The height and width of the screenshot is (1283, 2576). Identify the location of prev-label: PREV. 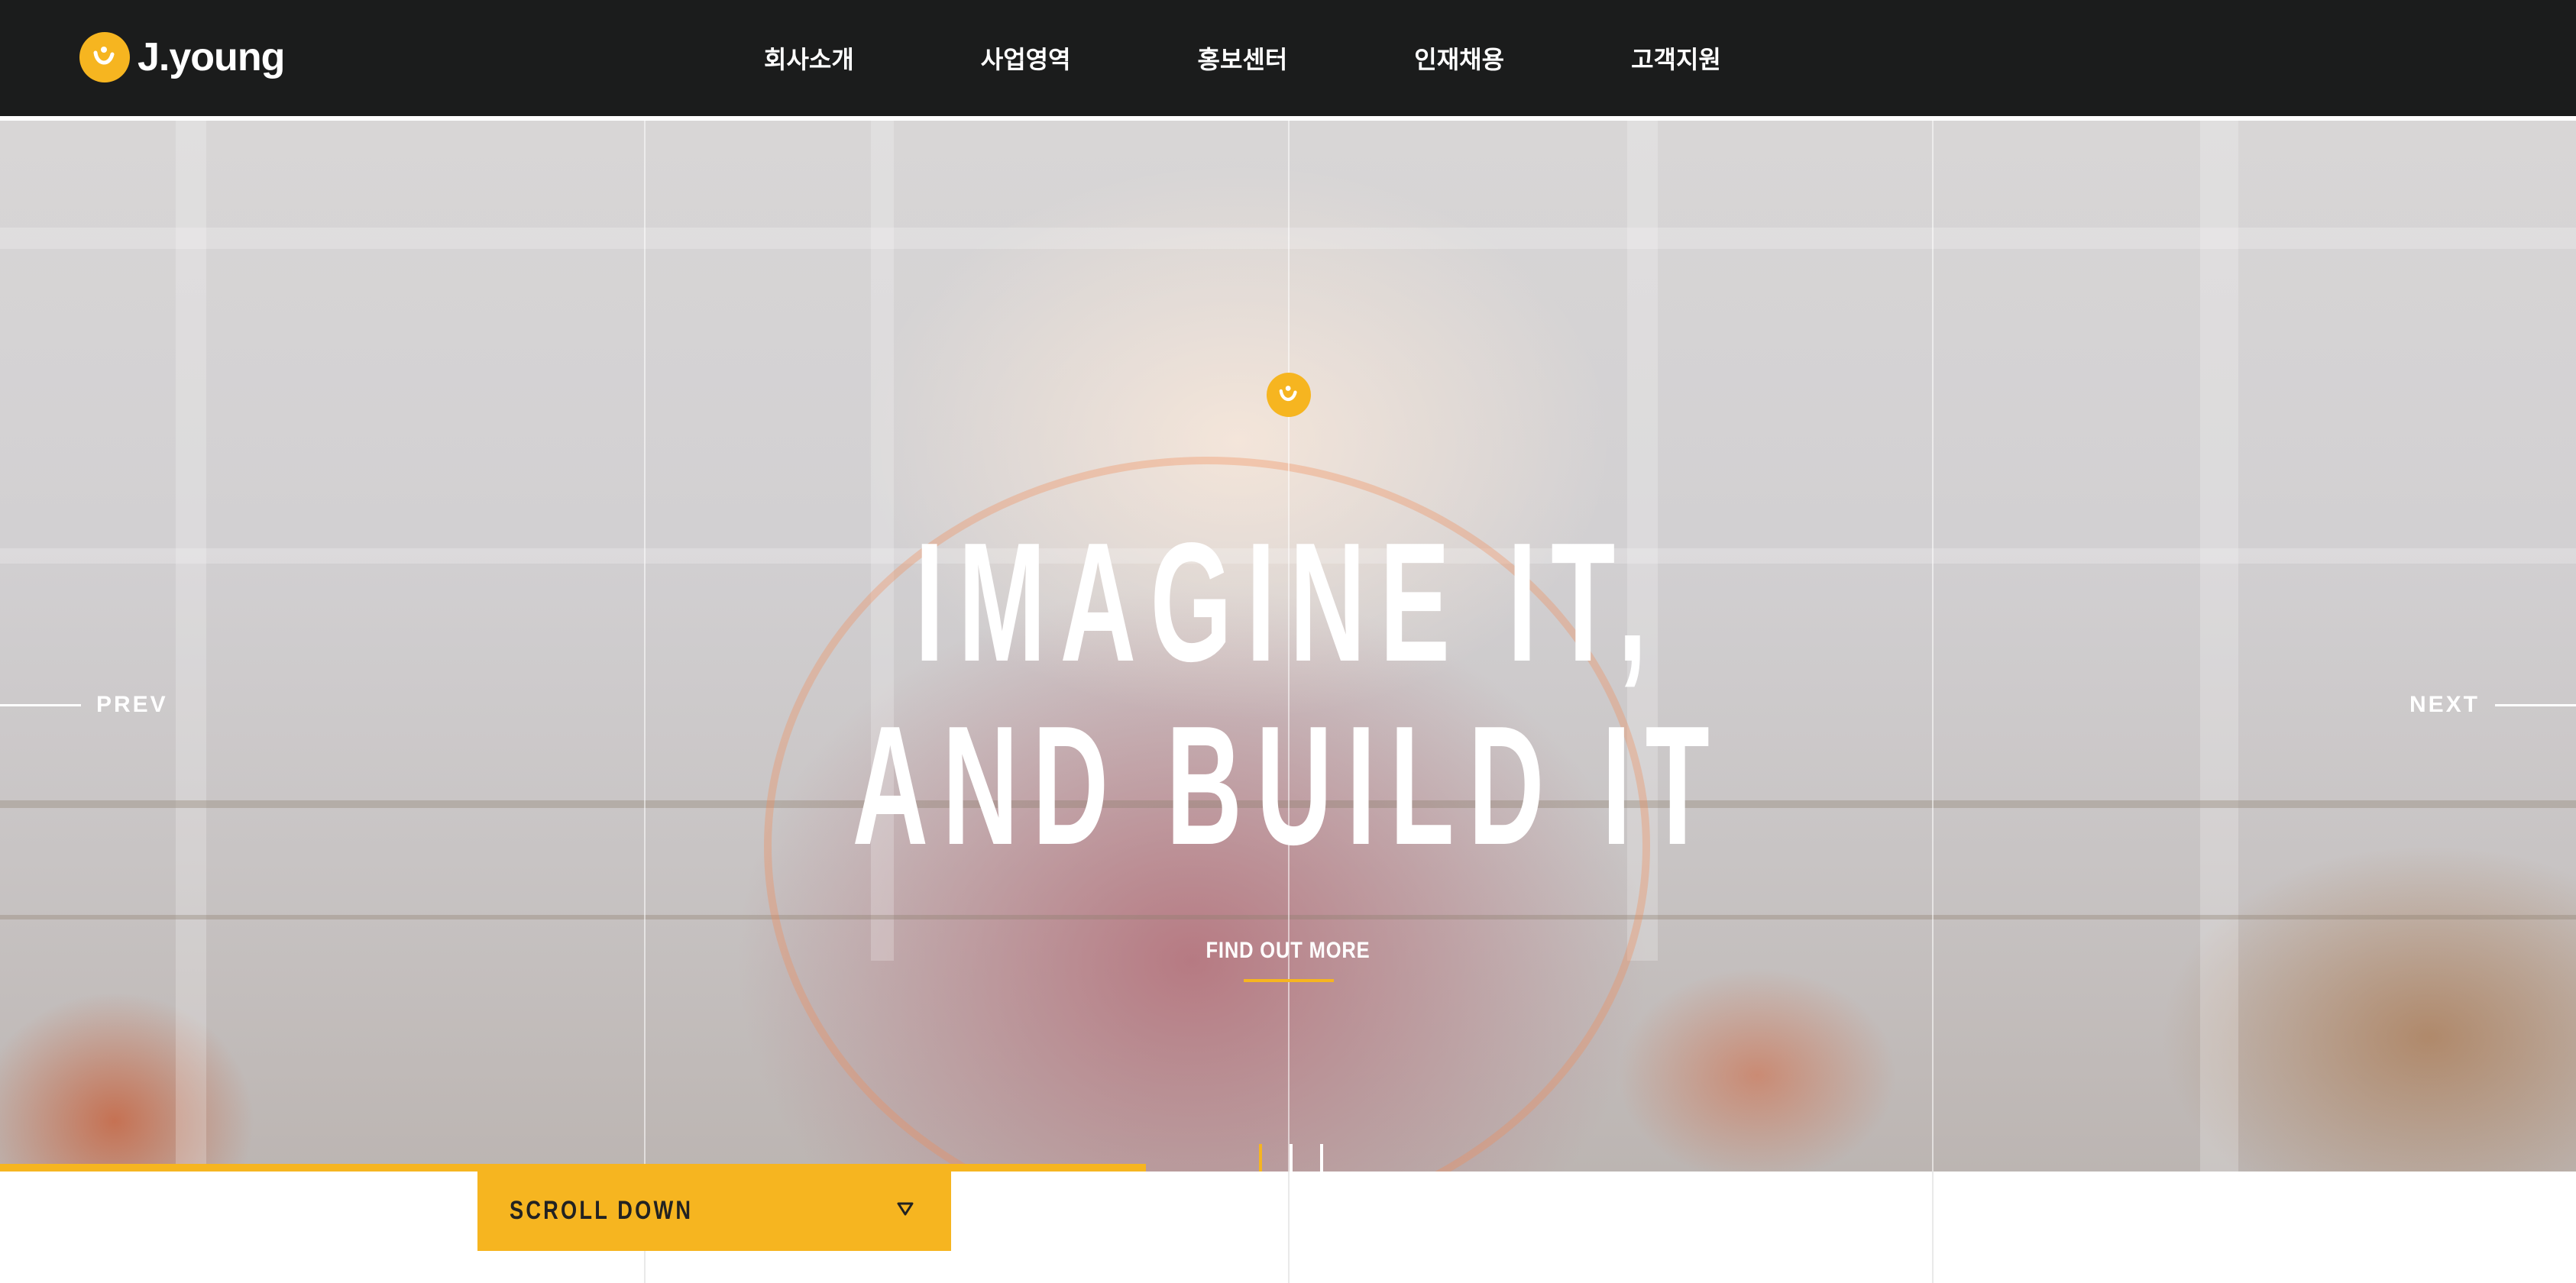
(132, 704).